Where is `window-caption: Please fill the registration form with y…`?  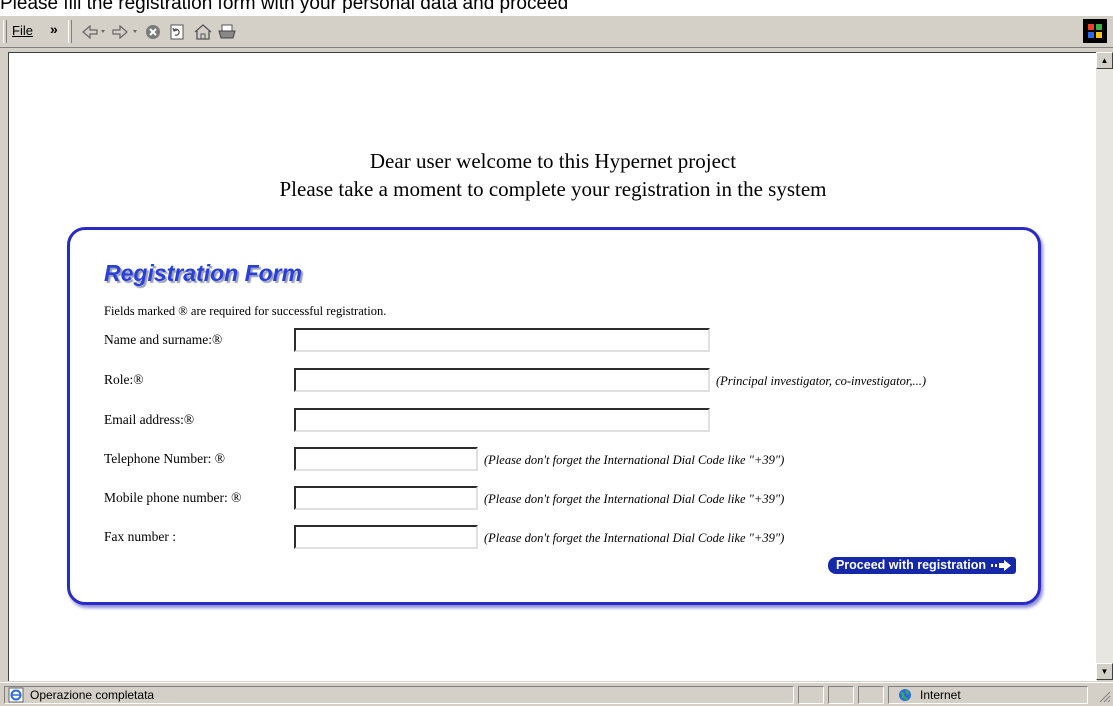 window-caption: Please fill the registration form with y… is located at coordinates (284, 7).